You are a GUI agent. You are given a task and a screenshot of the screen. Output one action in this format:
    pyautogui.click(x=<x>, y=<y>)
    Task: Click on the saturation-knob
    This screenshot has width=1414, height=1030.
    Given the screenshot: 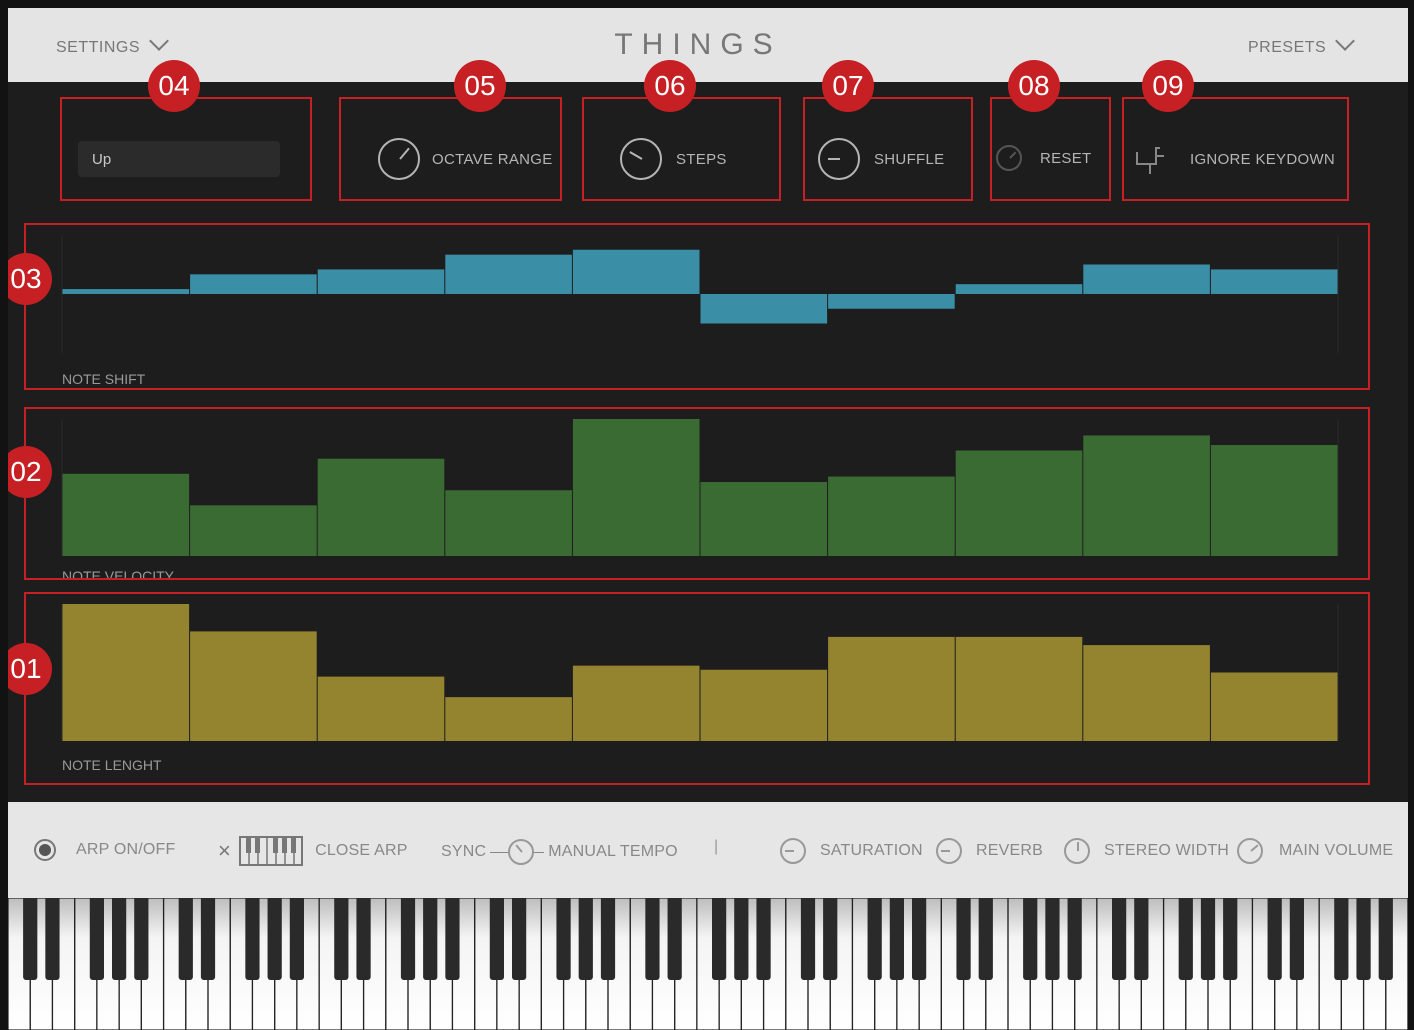 What is the action you would take?
    pyautogui.click(x=793, y=851)
    